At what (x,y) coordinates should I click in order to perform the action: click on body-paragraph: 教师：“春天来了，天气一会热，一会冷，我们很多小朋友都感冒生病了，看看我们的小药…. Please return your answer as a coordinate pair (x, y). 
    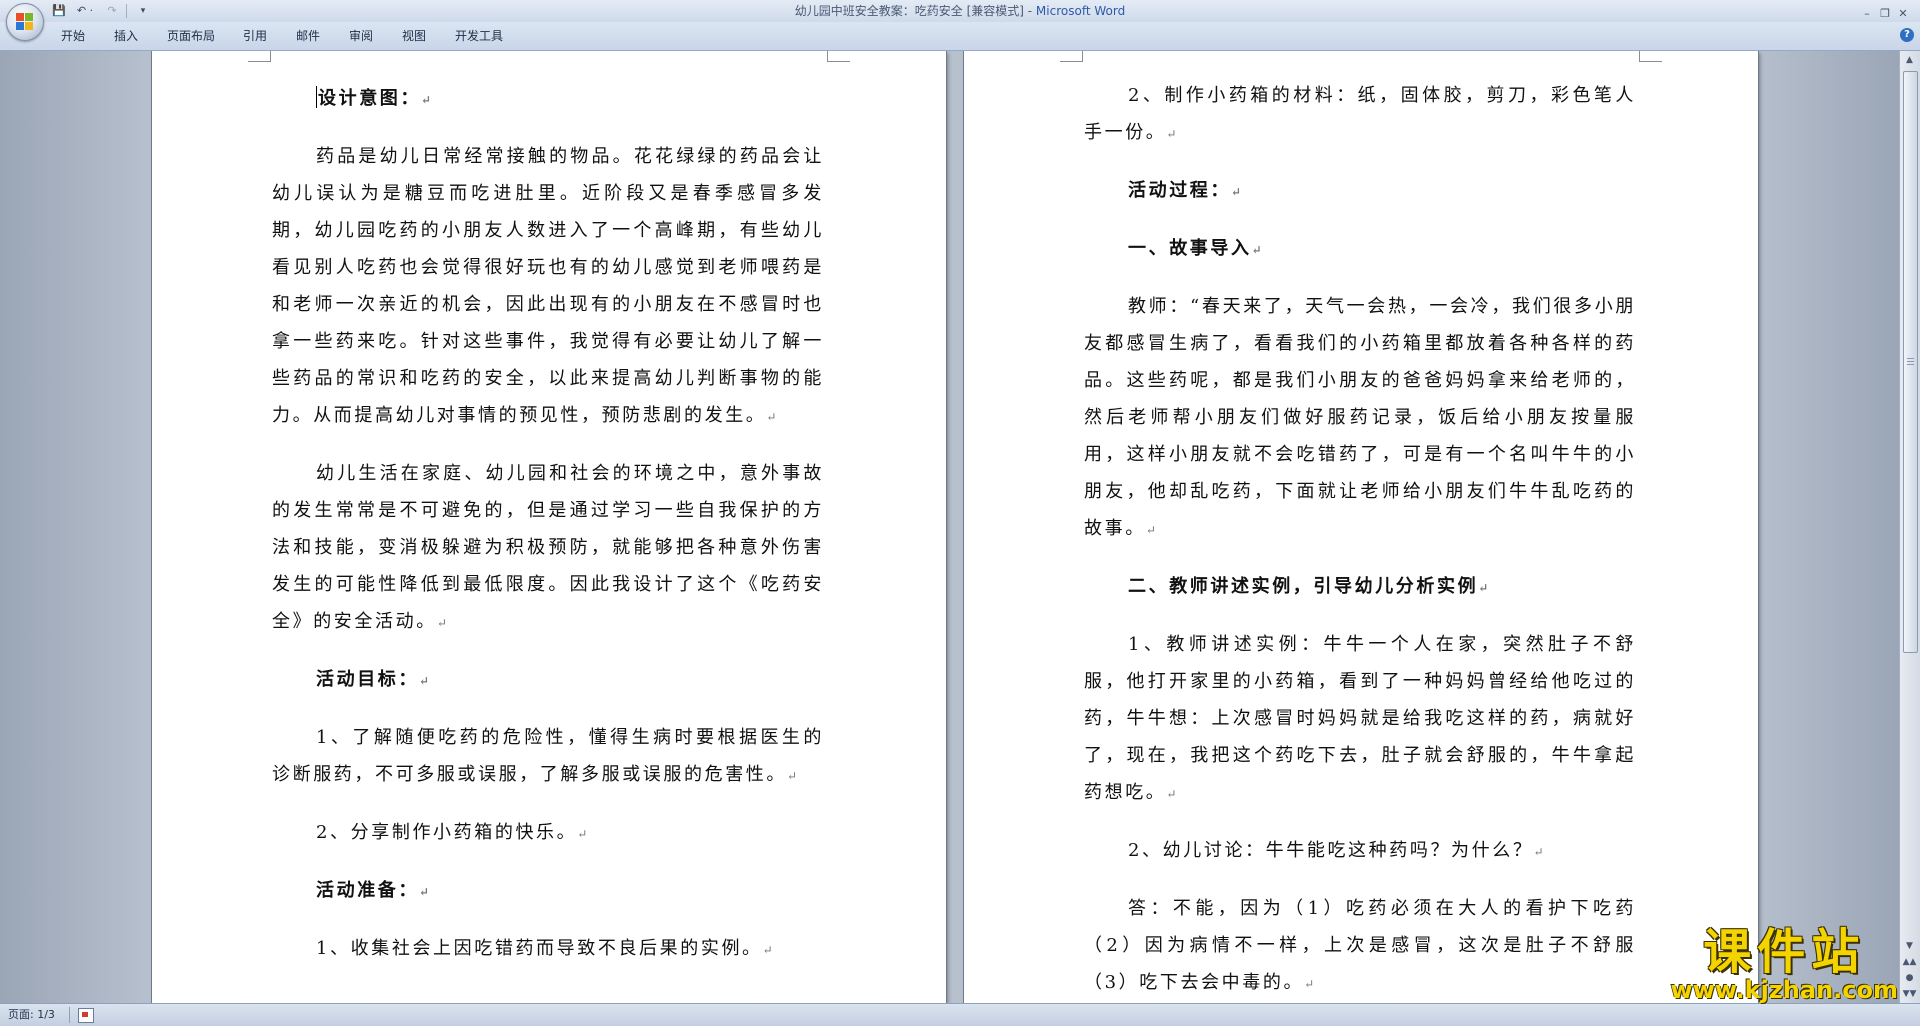
    Looking at the image, I should click on (1360, 418).